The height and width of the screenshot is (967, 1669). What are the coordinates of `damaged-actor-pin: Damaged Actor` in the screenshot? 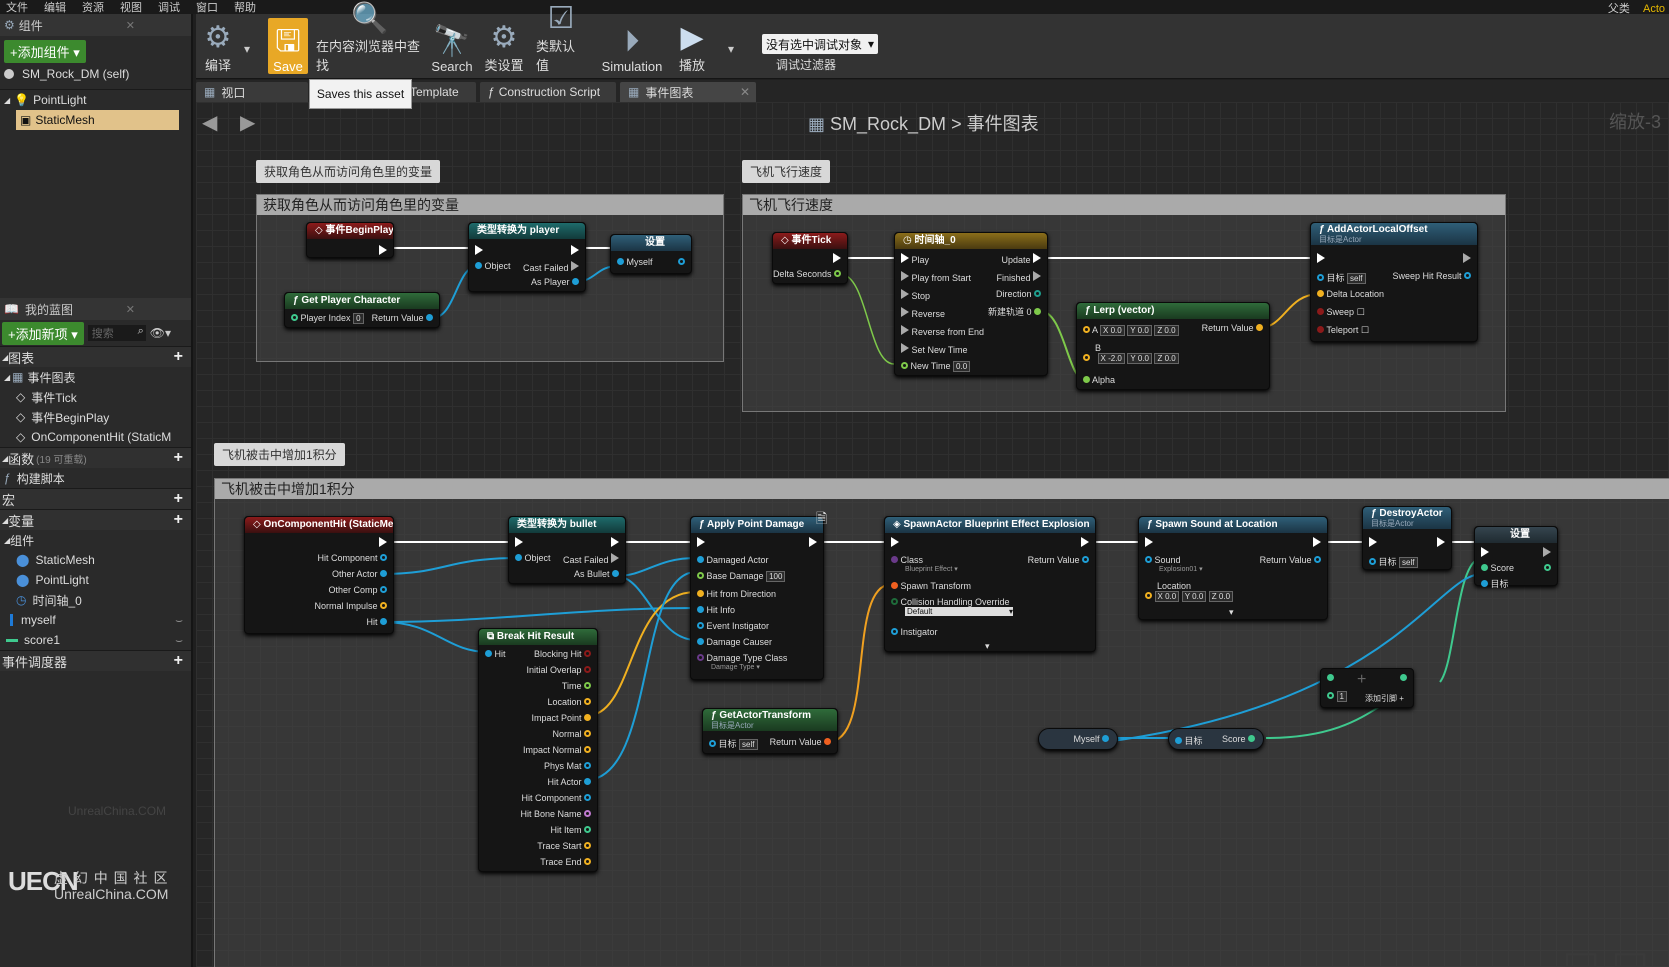 It's located at (733, 560).